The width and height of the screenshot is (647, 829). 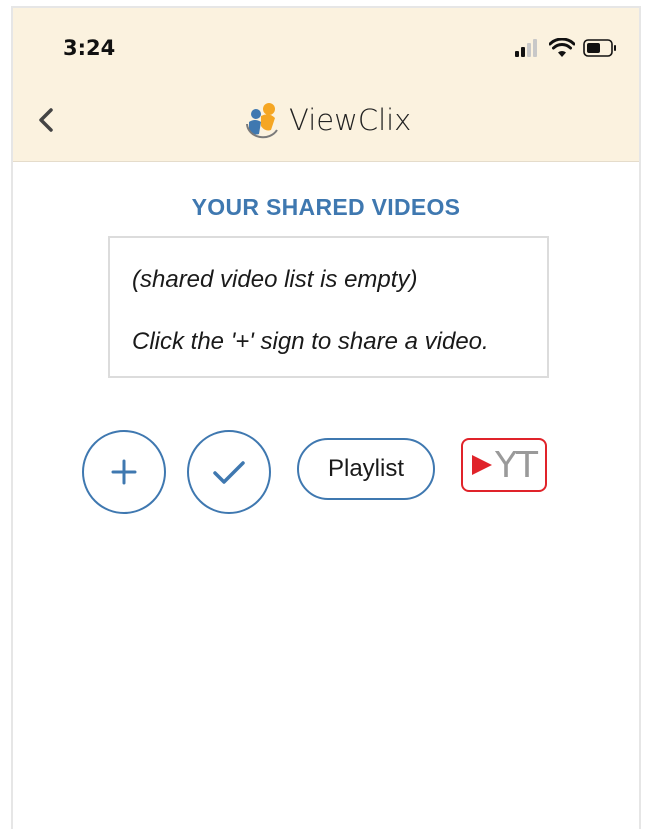 I want to click on back-button, so click(x=47, y=120).